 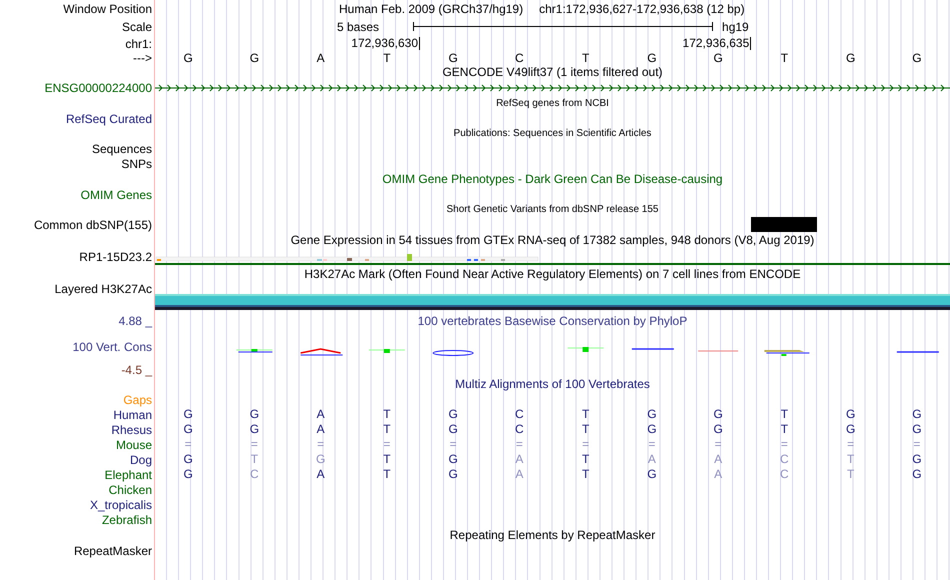 What do you see at coordinates (115, 257) in the screenshot?
I see `track-label: RP1-15D23.2` at bounding box center [115, 257].